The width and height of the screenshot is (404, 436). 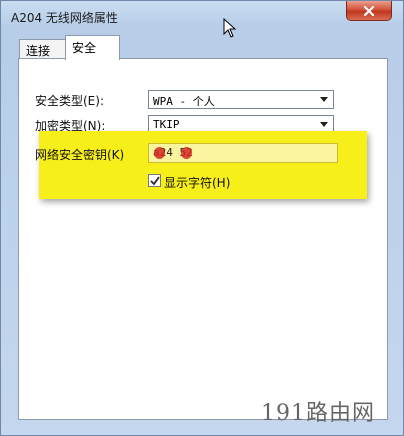 What do you see at coordinates (166, 124) in the screenshot?
I see `encryption-type-value: TKIP` at bounding box center [166, 124].